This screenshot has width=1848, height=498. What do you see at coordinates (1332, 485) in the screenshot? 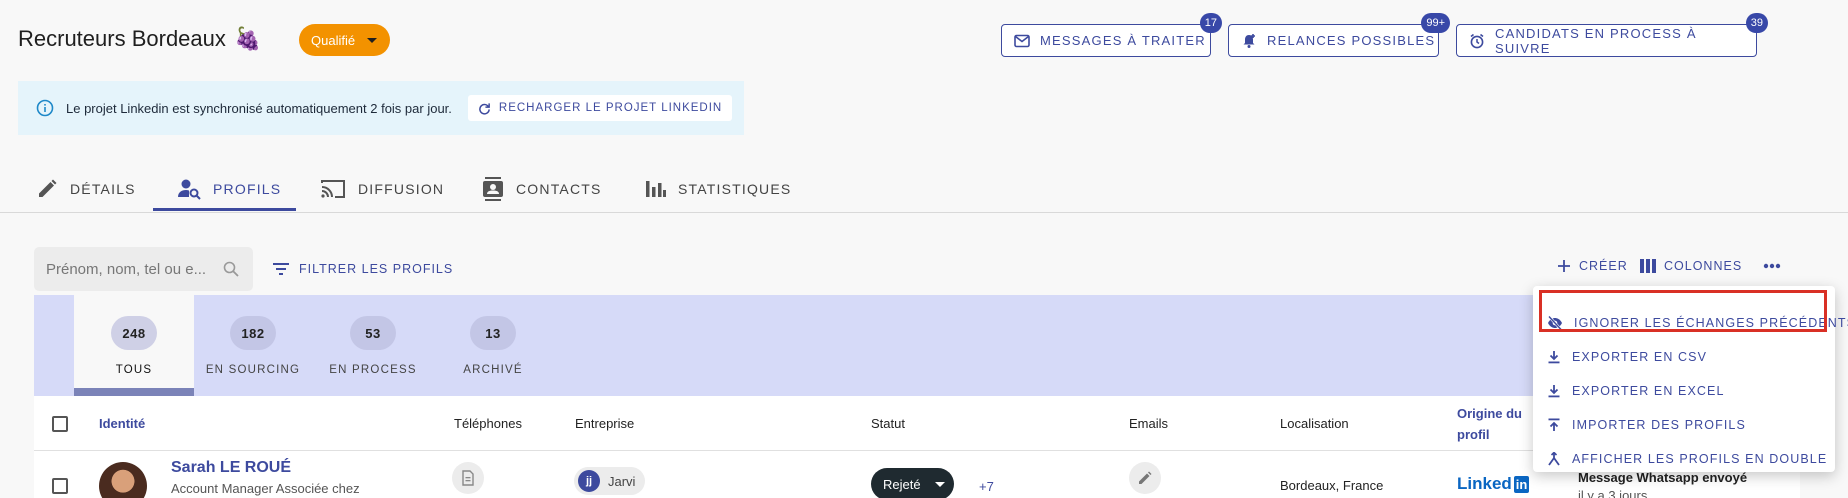
I see `candidate-location: Bordeaux, France` at bounding box center [1332, 485].